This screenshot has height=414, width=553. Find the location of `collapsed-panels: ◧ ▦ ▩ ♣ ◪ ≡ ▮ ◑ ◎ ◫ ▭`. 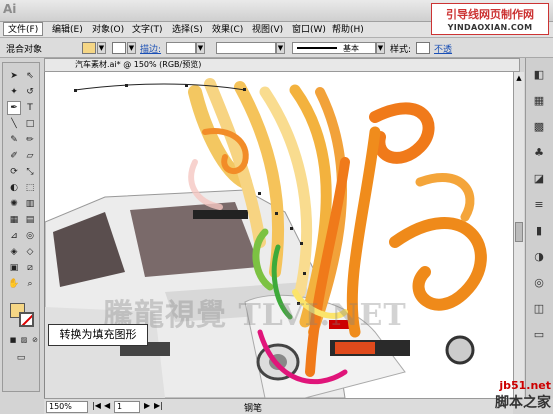

collapsed-panels: ◧ ▦ ▩ ♣ ◪ ≡ ▮ ◑ ◎ ◫ ▭ is located at coordinates (539, 228).